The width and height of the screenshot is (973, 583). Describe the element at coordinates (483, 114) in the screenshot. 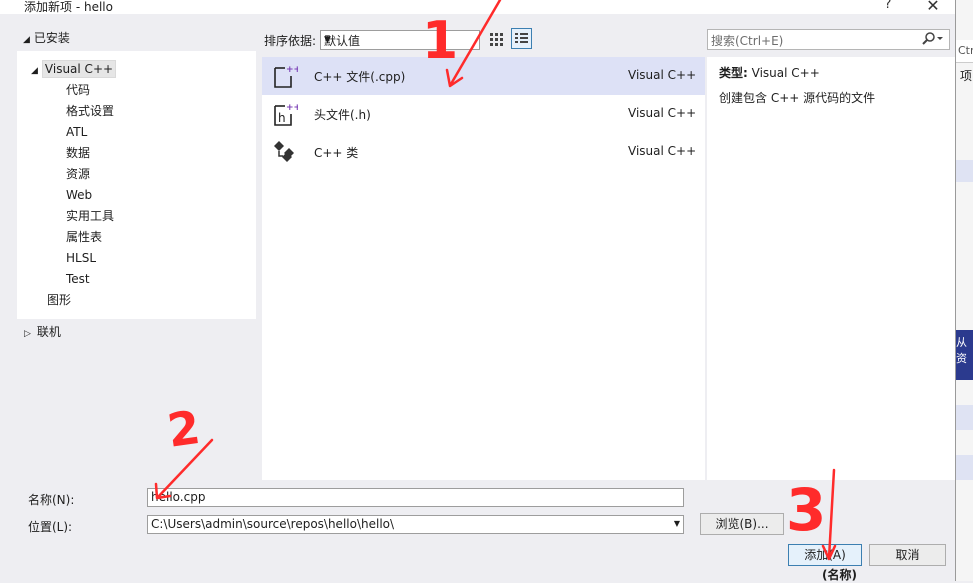

I see `template-row-header-file: h ++ 头文件(.h) Visual C++` at that location.